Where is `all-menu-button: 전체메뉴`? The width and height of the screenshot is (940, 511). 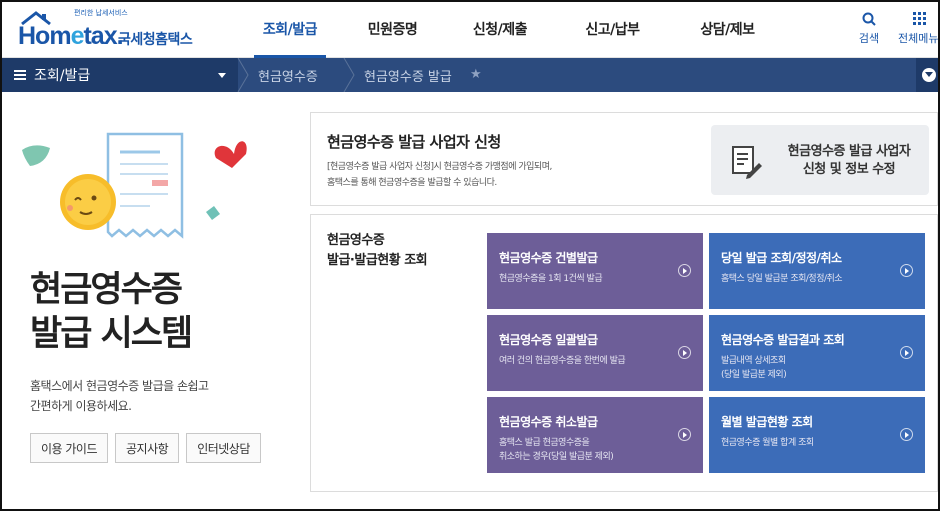
all-menu-button: 전체메뉴 is located at coordinates (917, 28).